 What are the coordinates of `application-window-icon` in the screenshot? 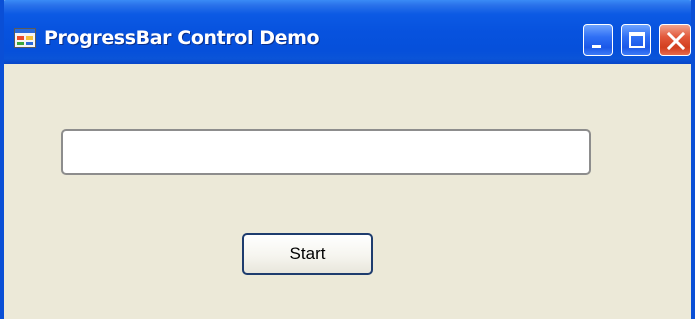 It's located at (25, 38).